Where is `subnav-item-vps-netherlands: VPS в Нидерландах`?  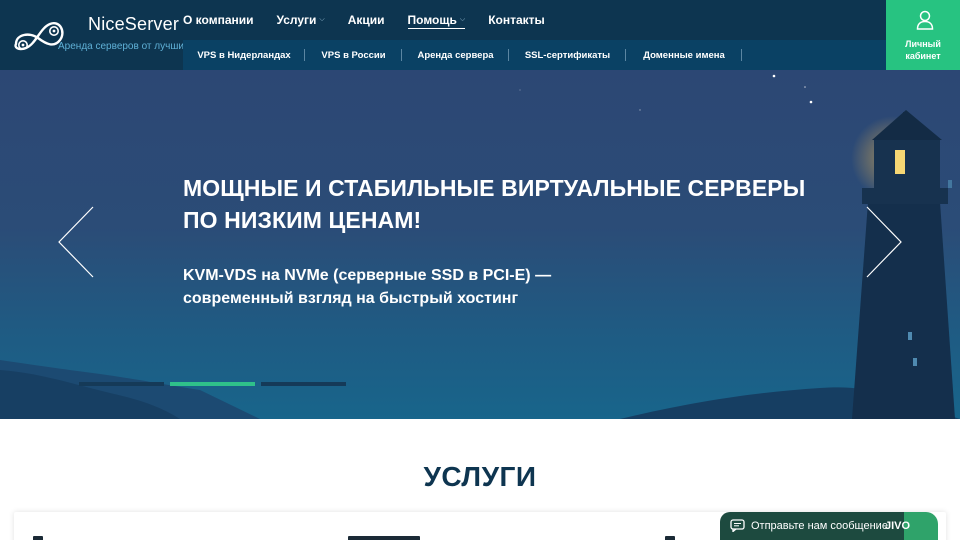 subnav-item-vps-netherlands: VPS в Нидерландах is located at coordinates (244, 55).